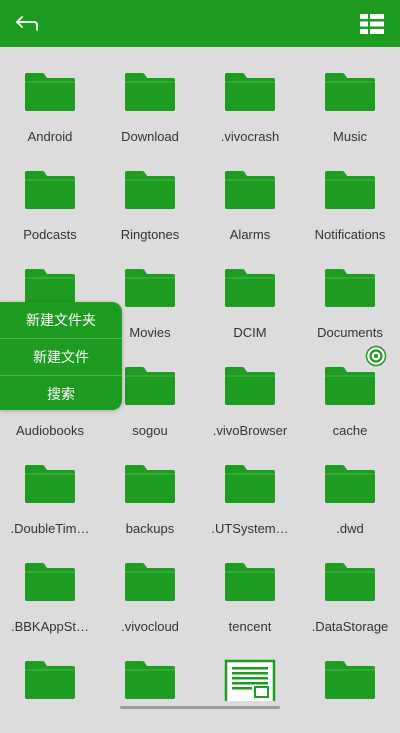 The image size is (400, 733). I want to click on folder-label: DCIM, so click(250, 332).